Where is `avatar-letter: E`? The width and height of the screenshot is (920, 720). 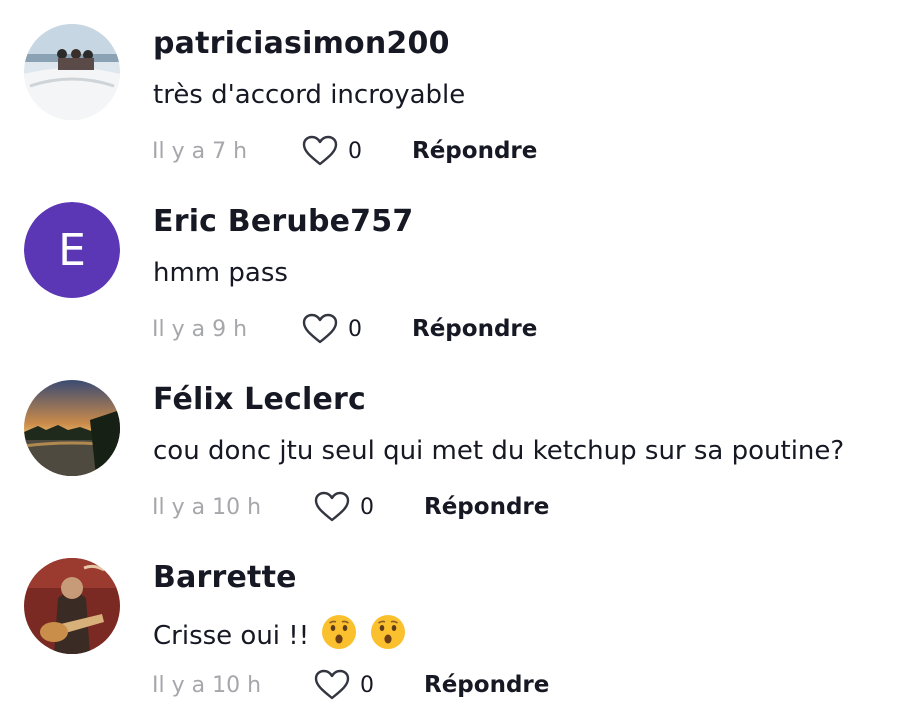 avatar-letter: E is located at coordinates (72, 250).